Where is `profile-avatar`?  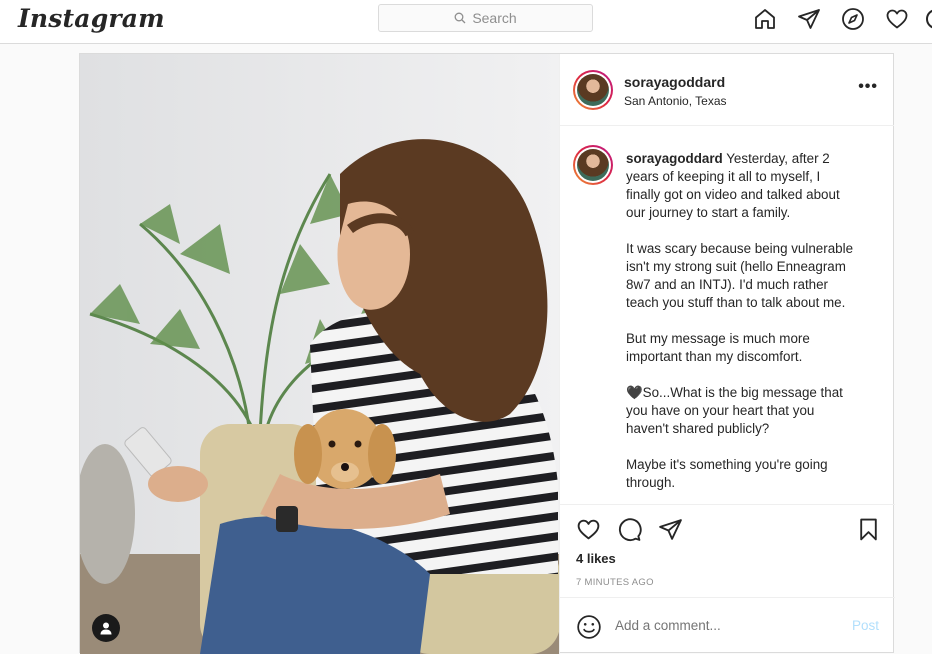
profile-avatar is located at coordinates (929, 19).